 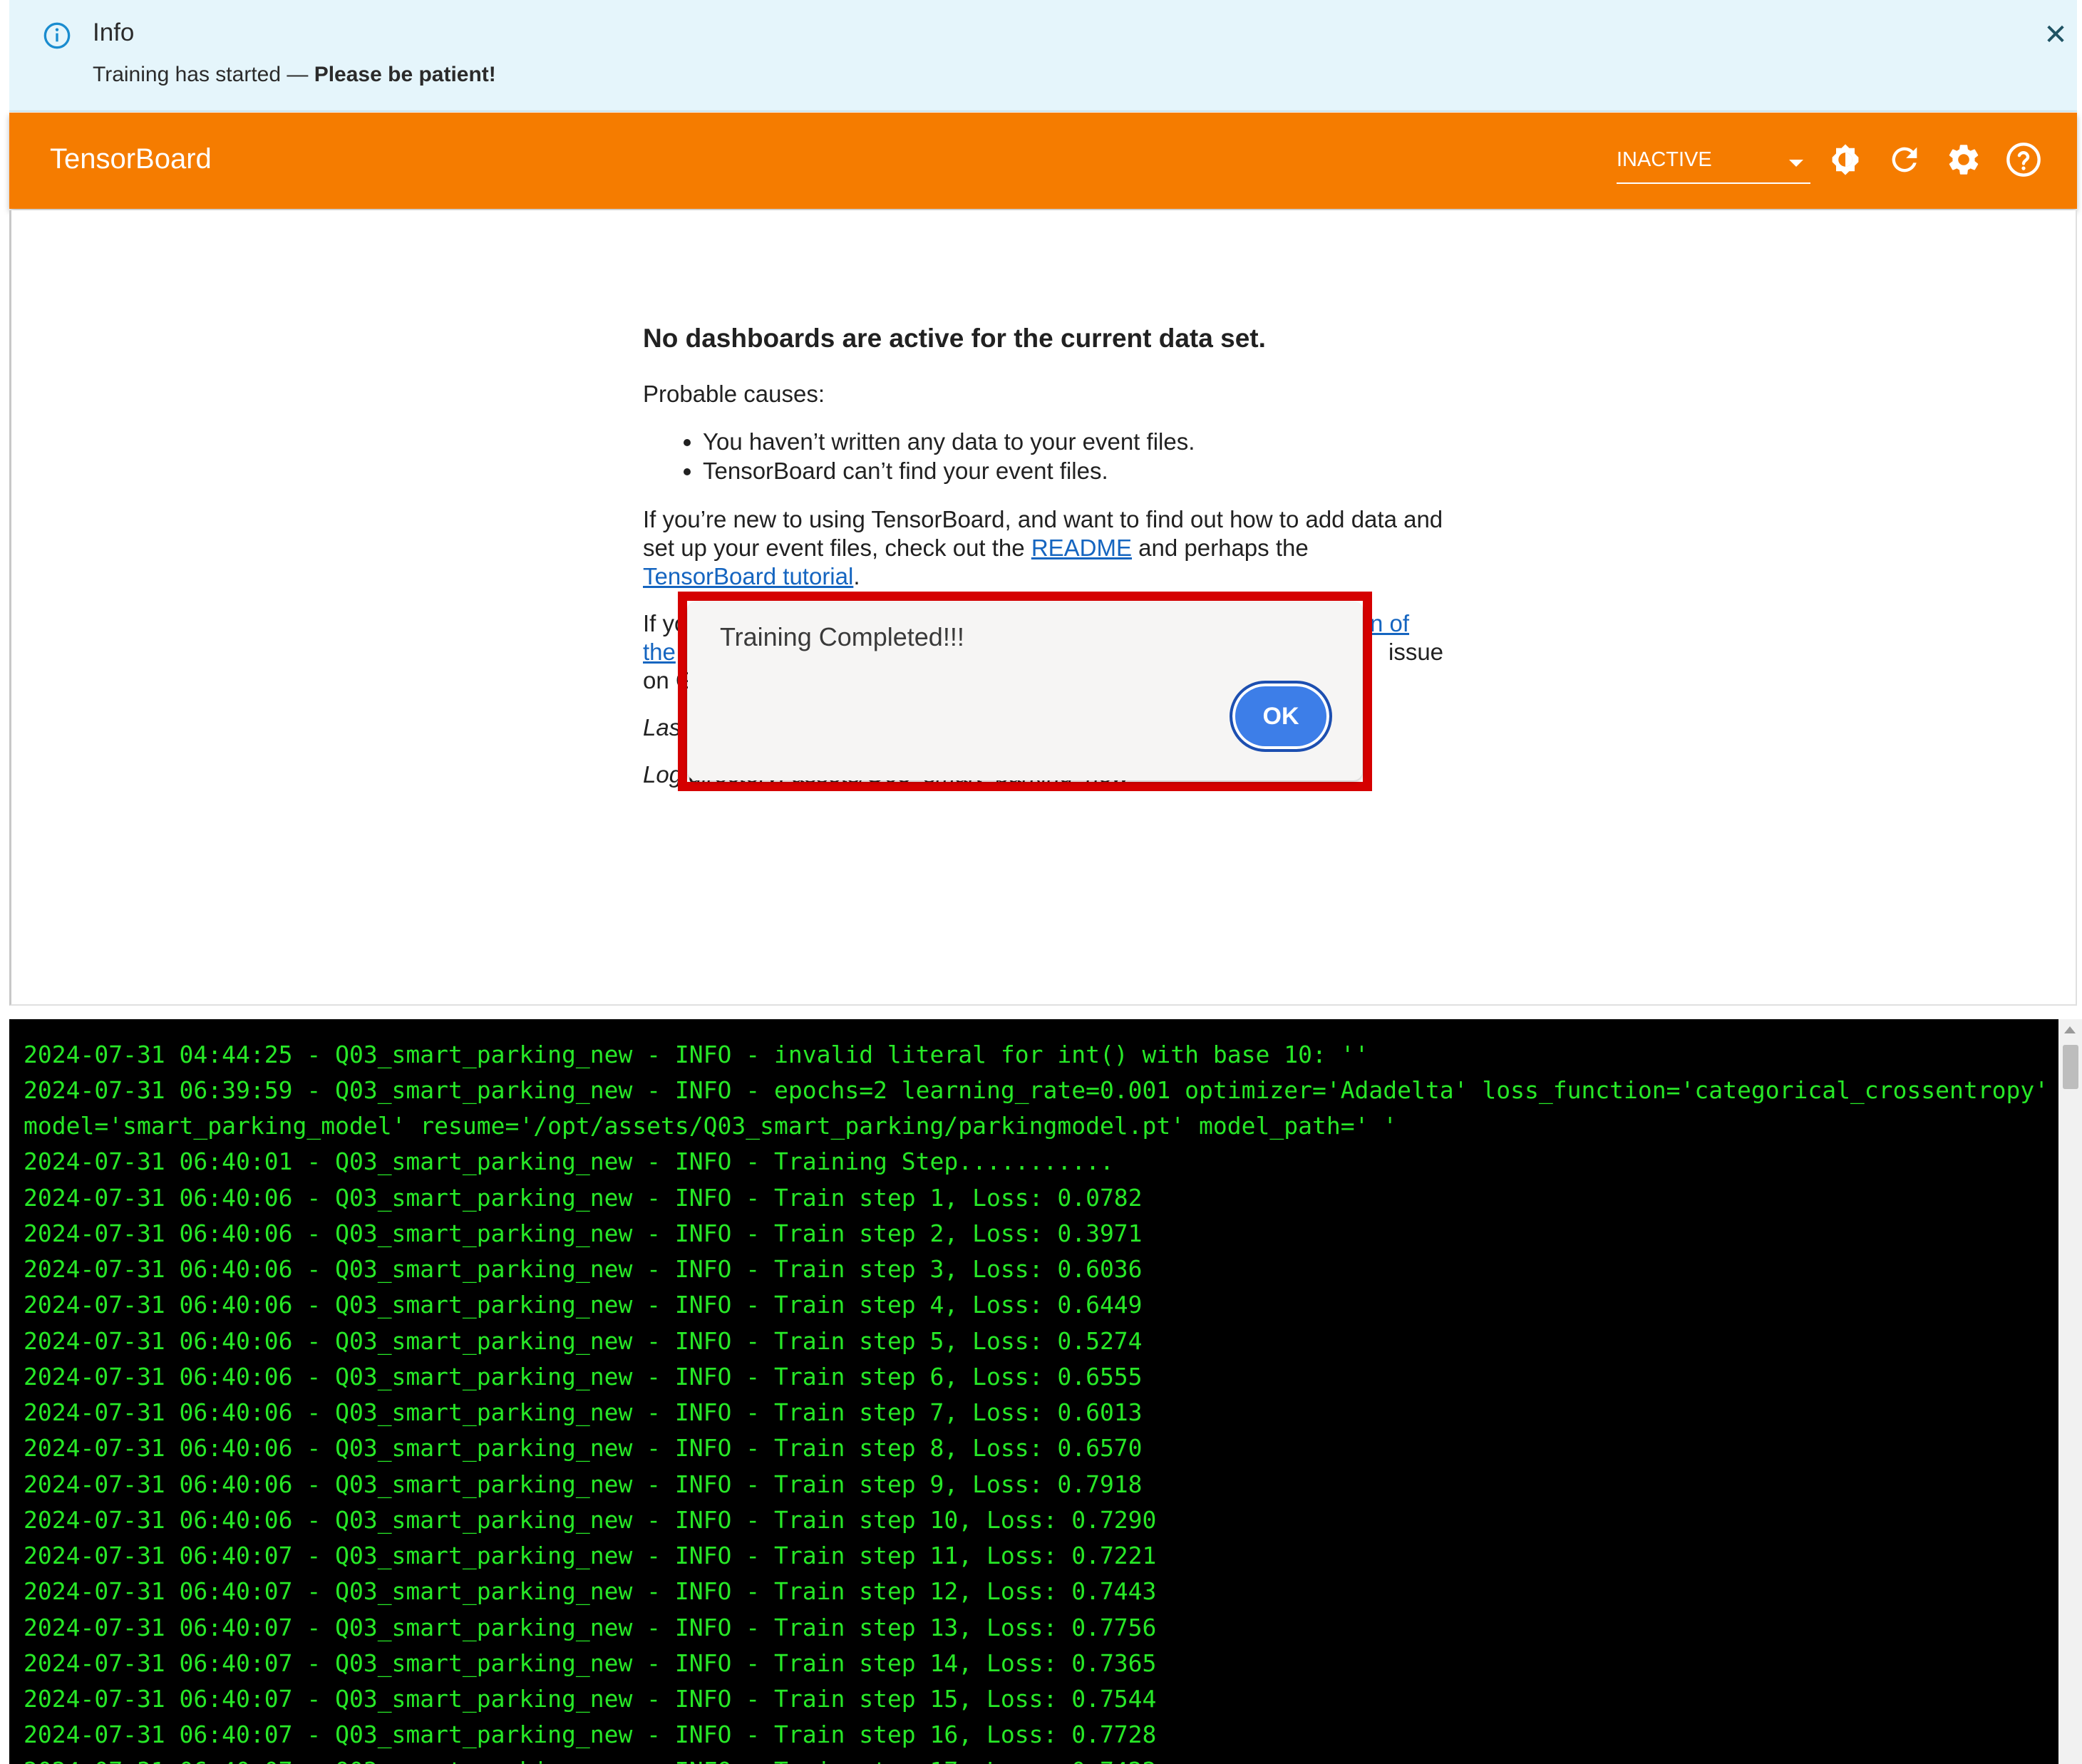 What do you see at coordinates (2070, 1392) in the screenshot?
I see `terminal-scrollbar` at bounding box center [2070, 1392].